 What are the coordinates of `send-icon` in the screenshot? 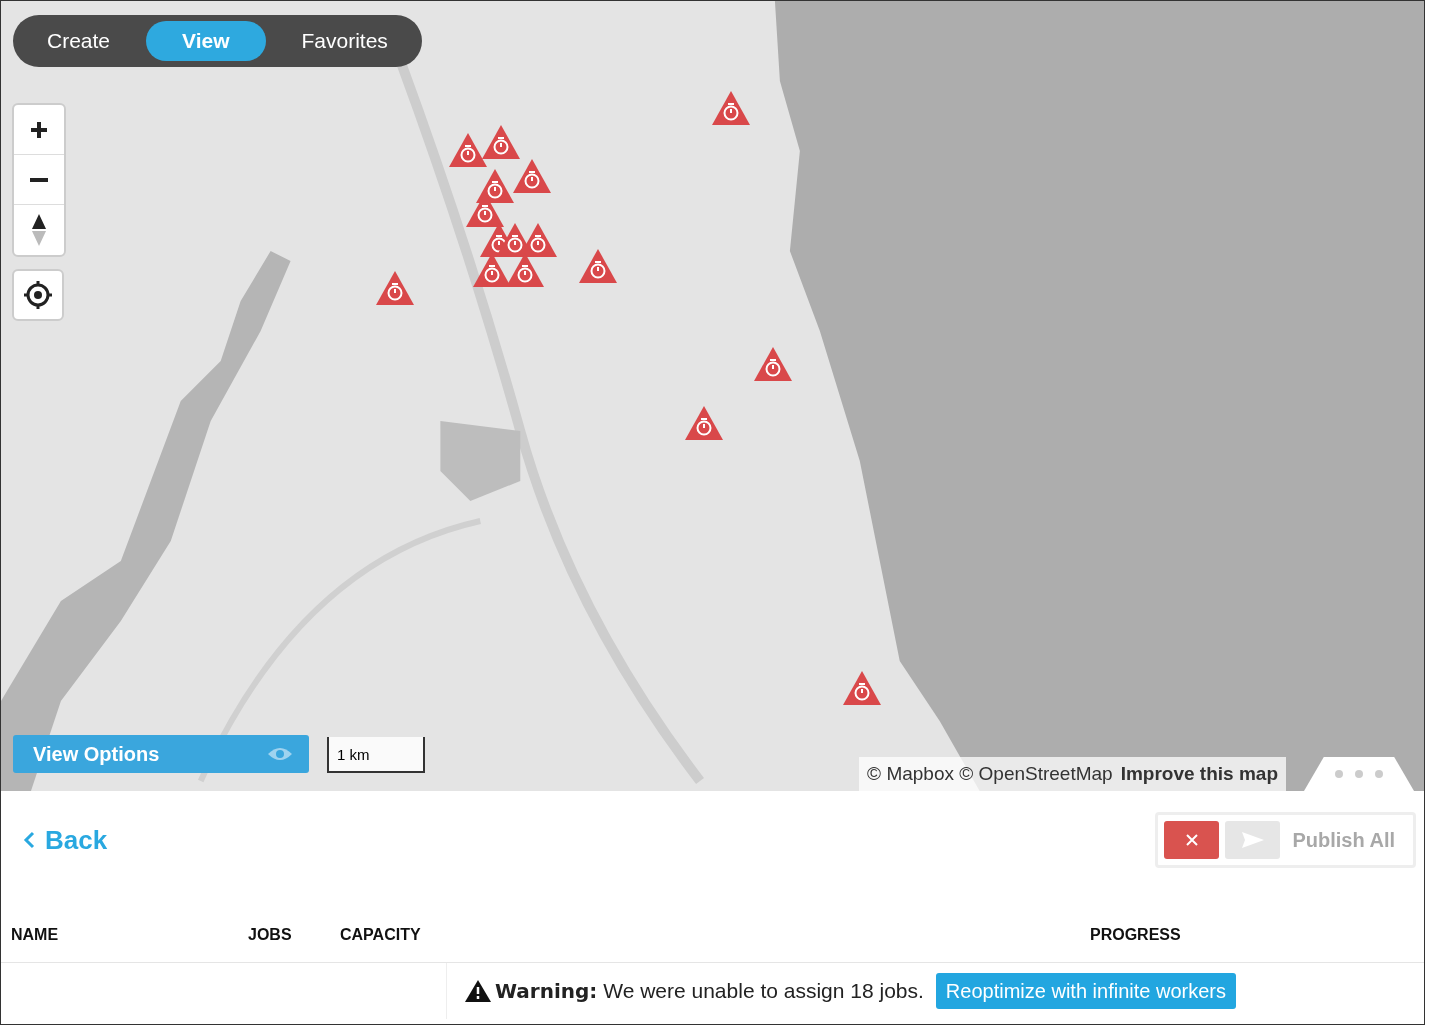 It's located at (1252, 840).